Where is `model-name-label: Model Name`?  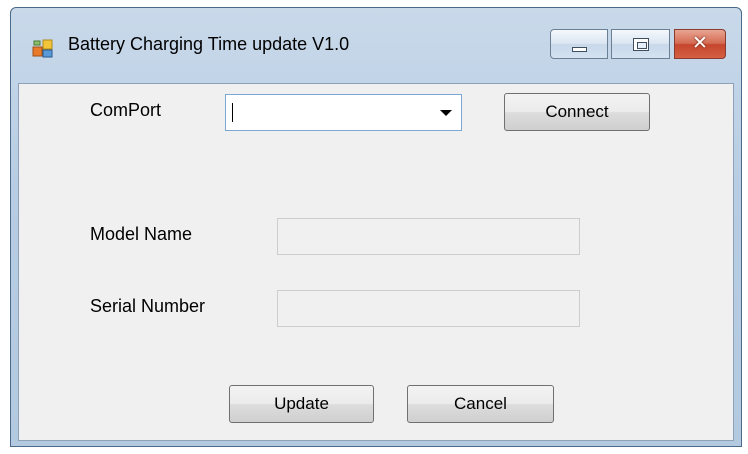 model-name-label: Model Name is located at coordinates (141, 234).